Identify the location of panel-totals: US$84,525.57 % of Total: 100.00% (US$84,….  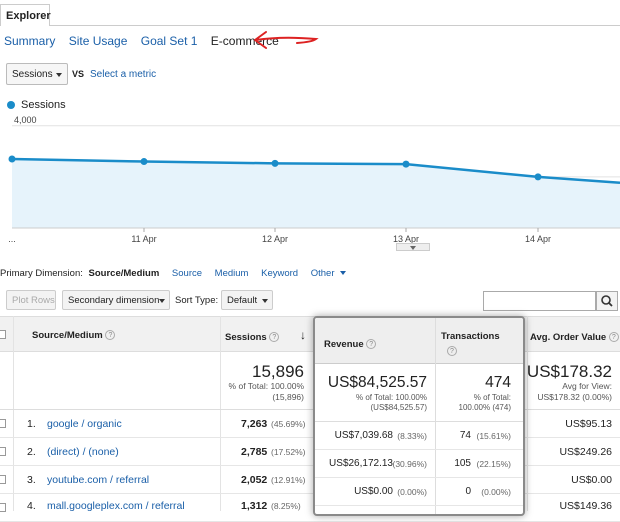
(419, 393).